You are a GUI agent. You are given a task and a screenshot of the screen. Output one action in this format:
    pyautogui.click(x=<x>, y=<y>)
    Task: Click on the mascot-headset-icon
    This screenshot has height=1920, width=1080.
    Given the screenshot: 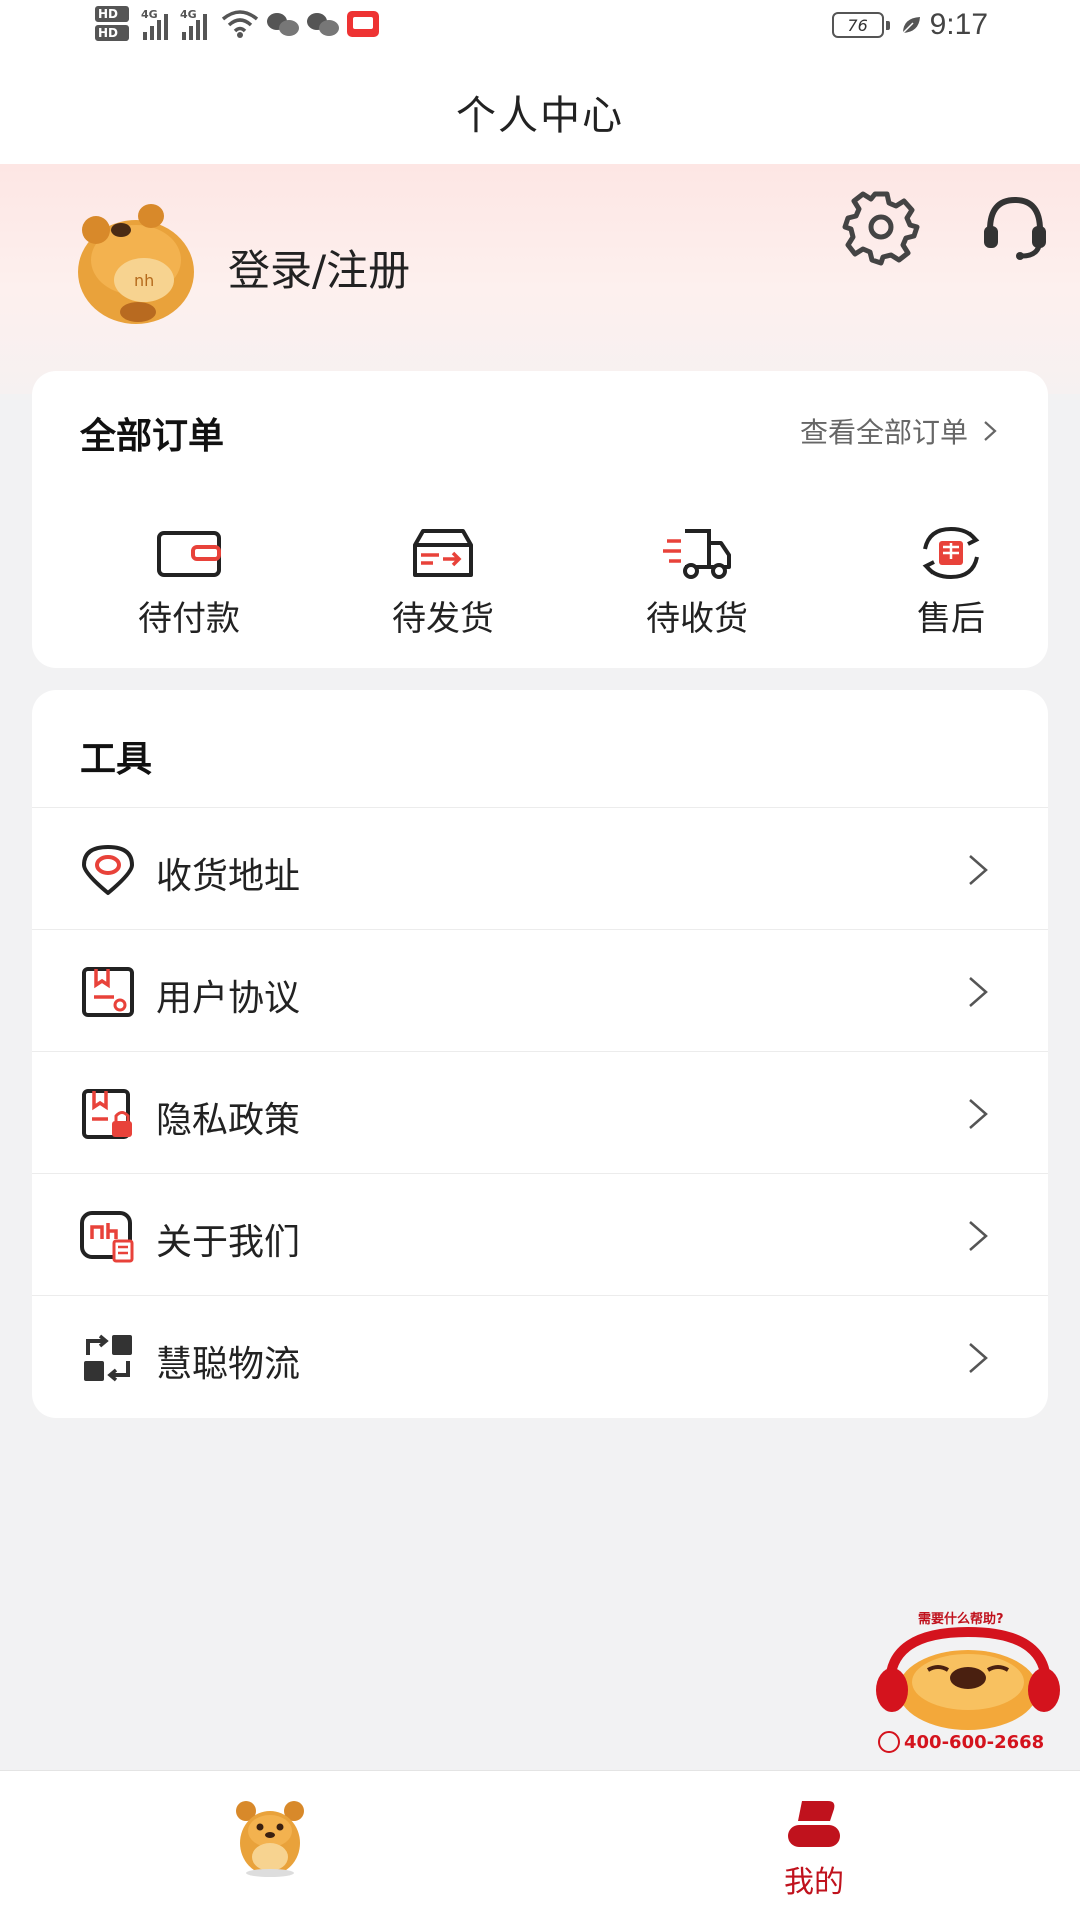 What is the action you would take?
    pyautogui.click(x=968, y=1678)
    